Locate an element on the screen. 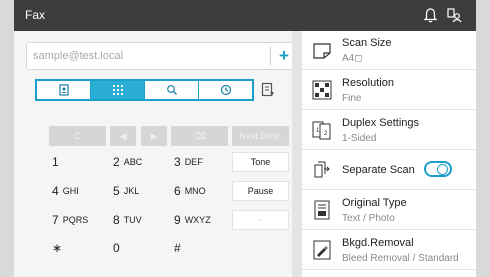 The height and width of the screenshot is (277, 490). pause-button: Pause is located at coordinates (260, 191).